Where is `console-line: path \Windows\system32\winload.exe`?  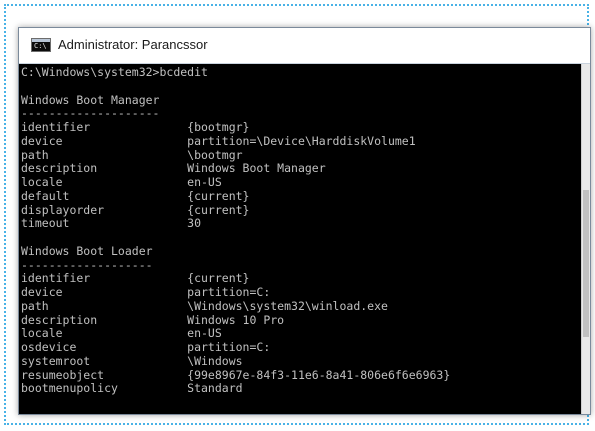
console-line: path \Windows\system32\winload.exe is located at coordinates (204, 305).